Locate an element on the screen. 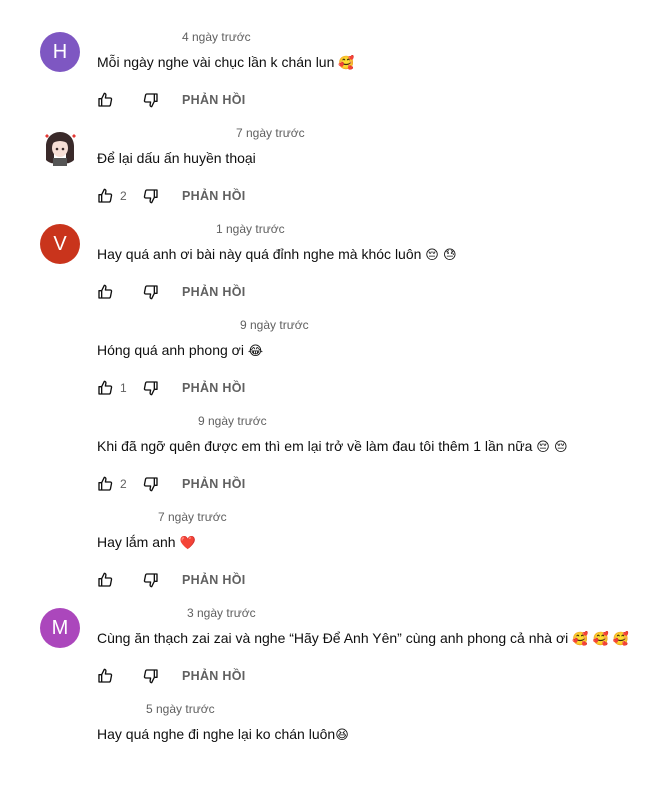  avatar: V is located at coordinates (60, 244).